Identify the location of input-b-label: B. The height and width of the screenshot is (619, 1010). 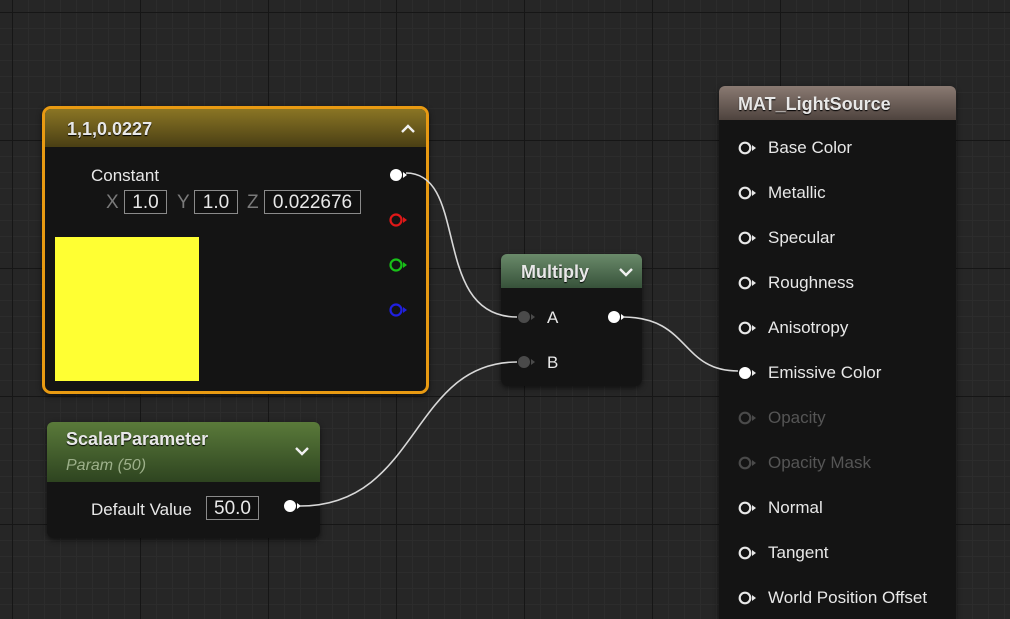
(553, 362).